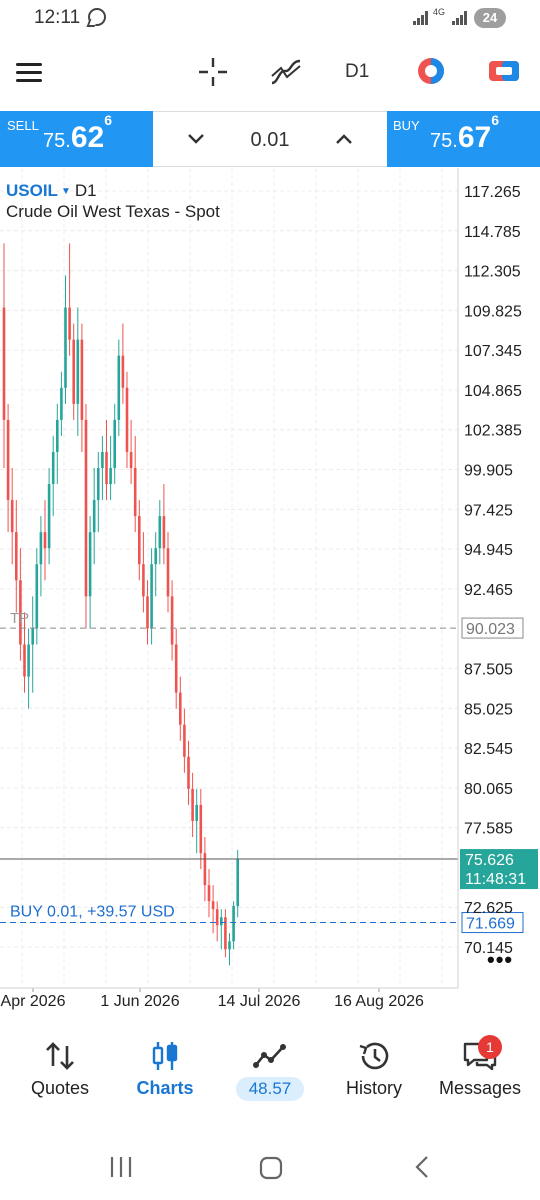 This screenshot has width=540, height=1200. What do you see at coordinates (488, 908) in the screenshot?
I see `y-tick-label: 72.625` at bounding box center [488, 908].